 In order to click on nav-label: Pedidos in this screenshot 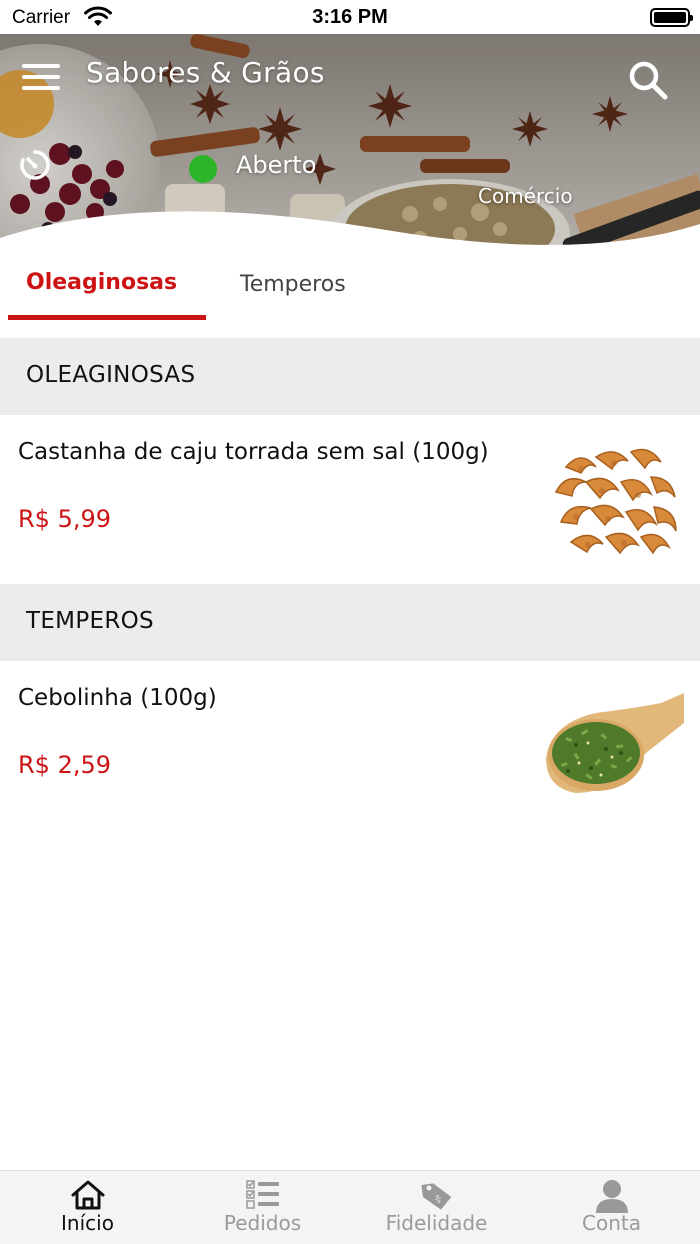, I will do `click(262, 1223)`.